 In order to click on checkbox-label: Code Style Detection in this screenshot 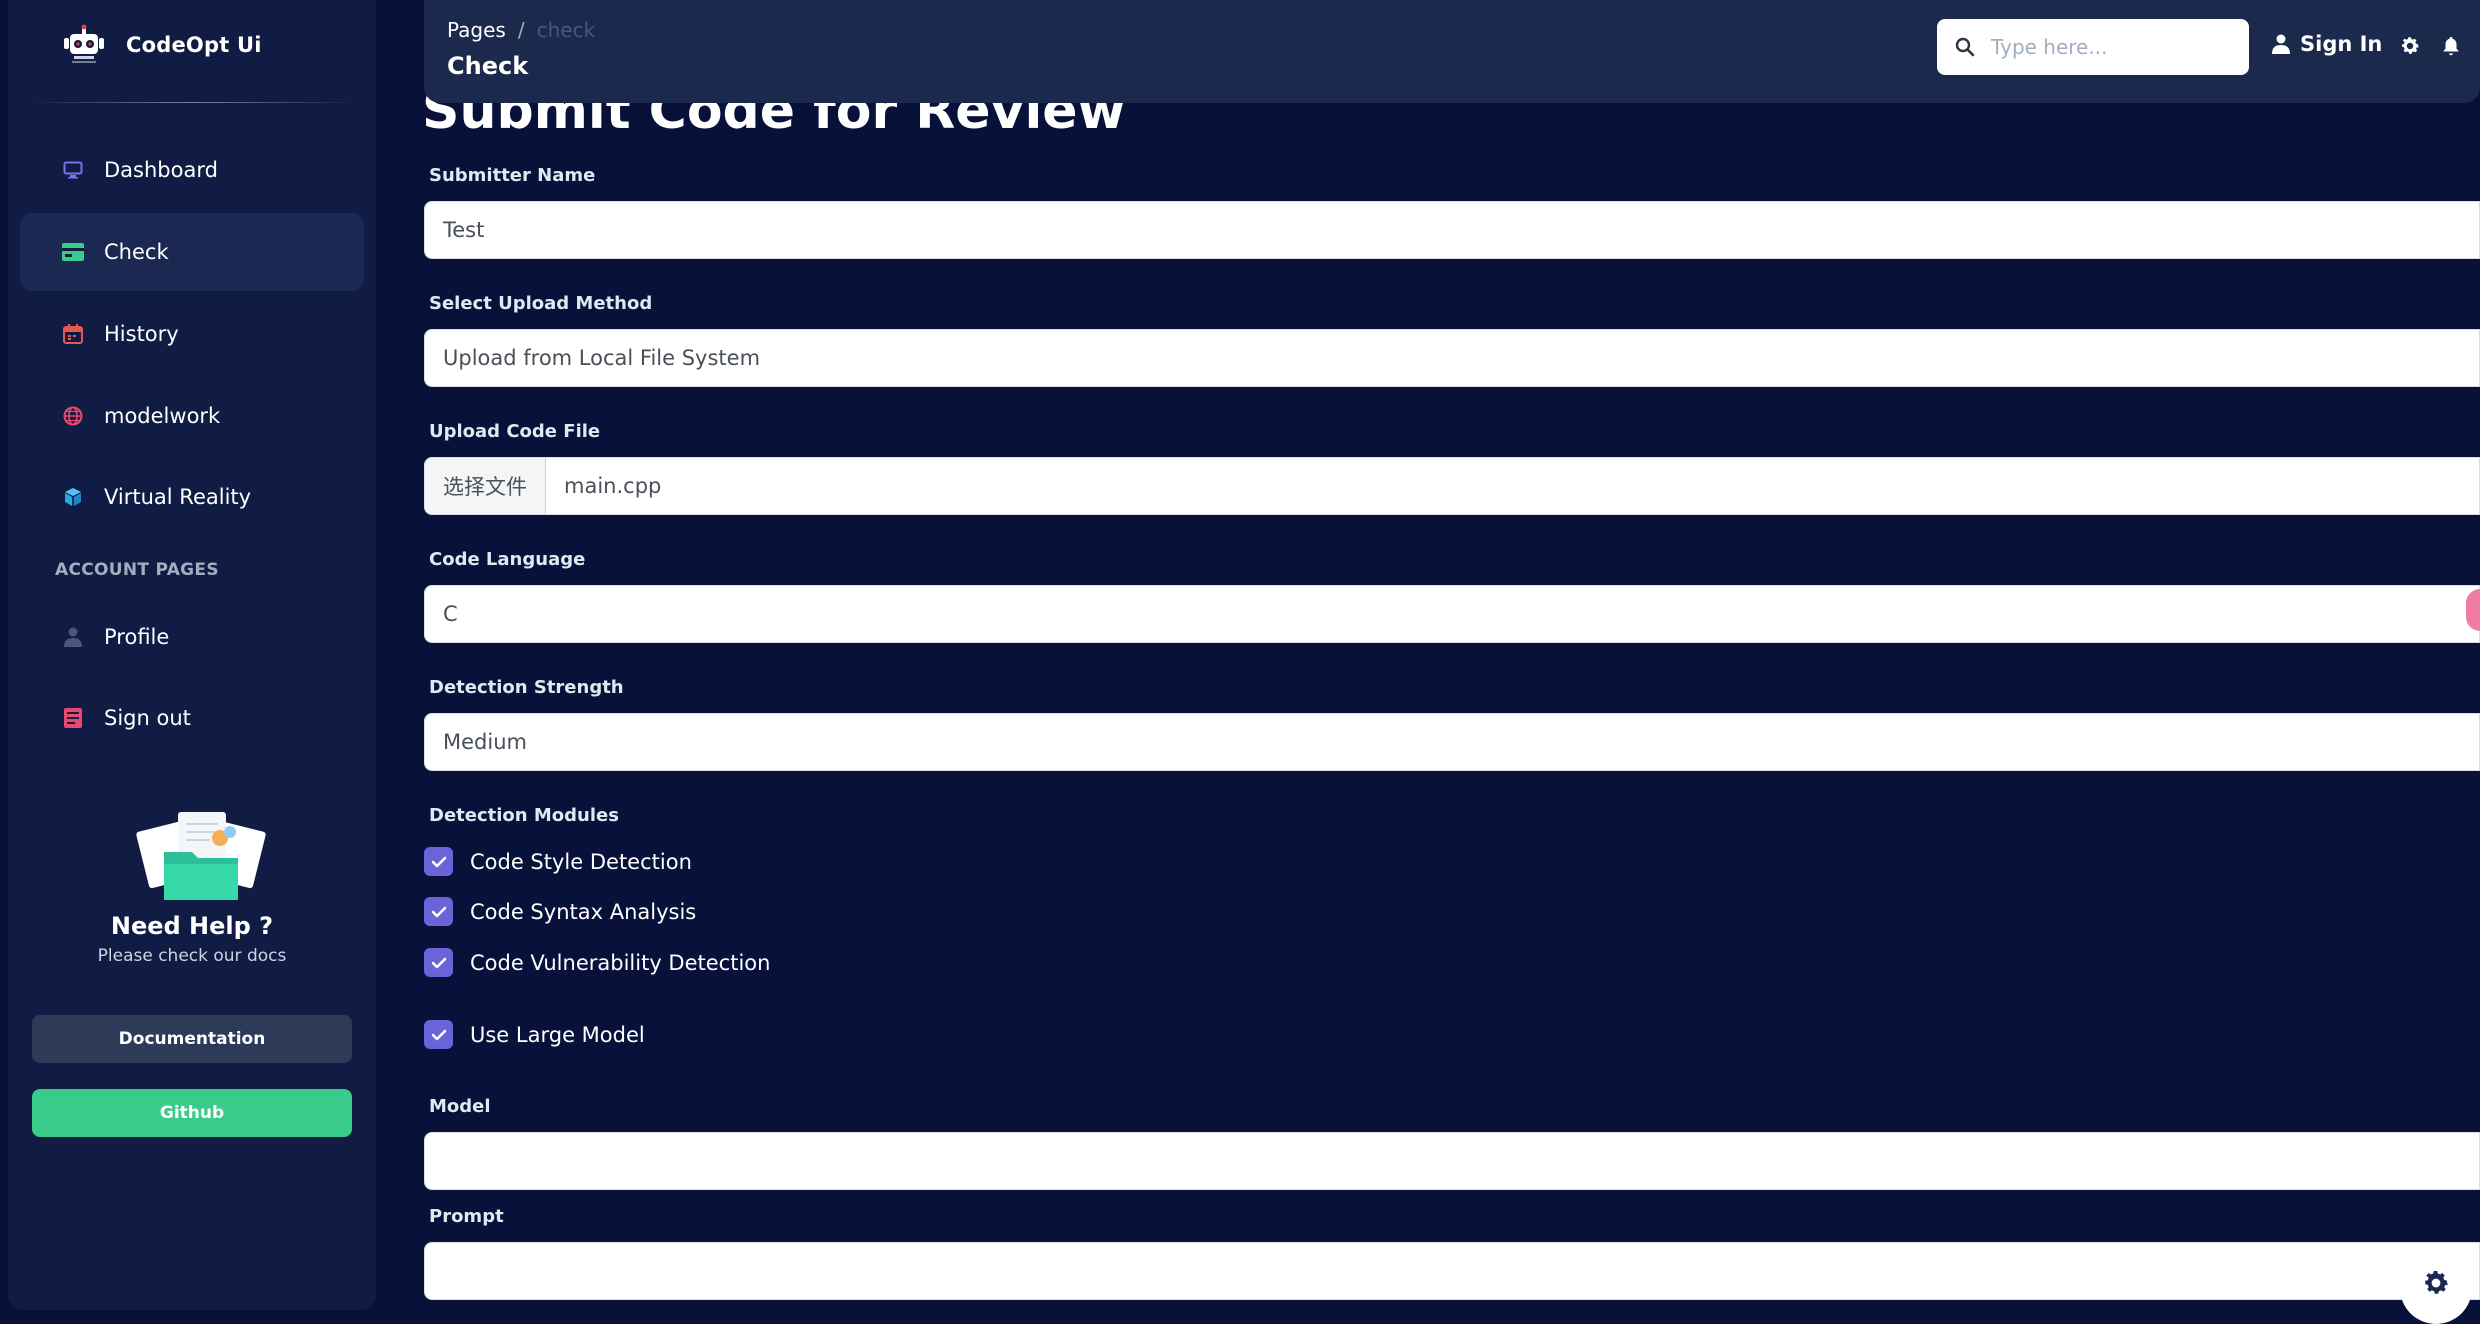, I will do `click(581, 861)`.